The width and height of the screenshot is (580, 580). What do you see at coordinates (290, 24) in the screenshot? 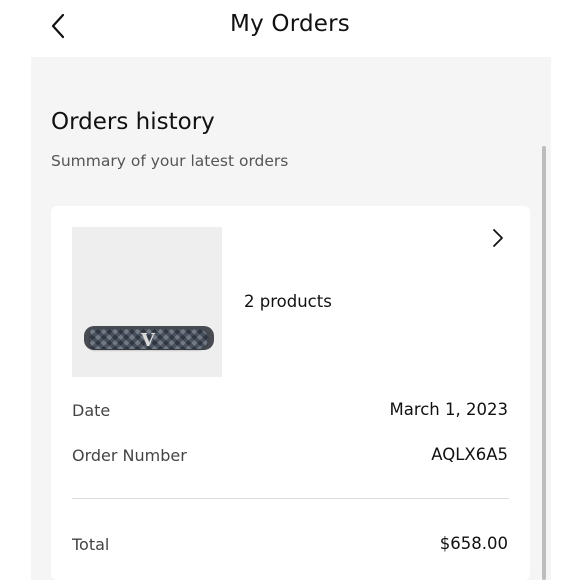
I see `page-title: My Orders` at bounding box center [290, 24].